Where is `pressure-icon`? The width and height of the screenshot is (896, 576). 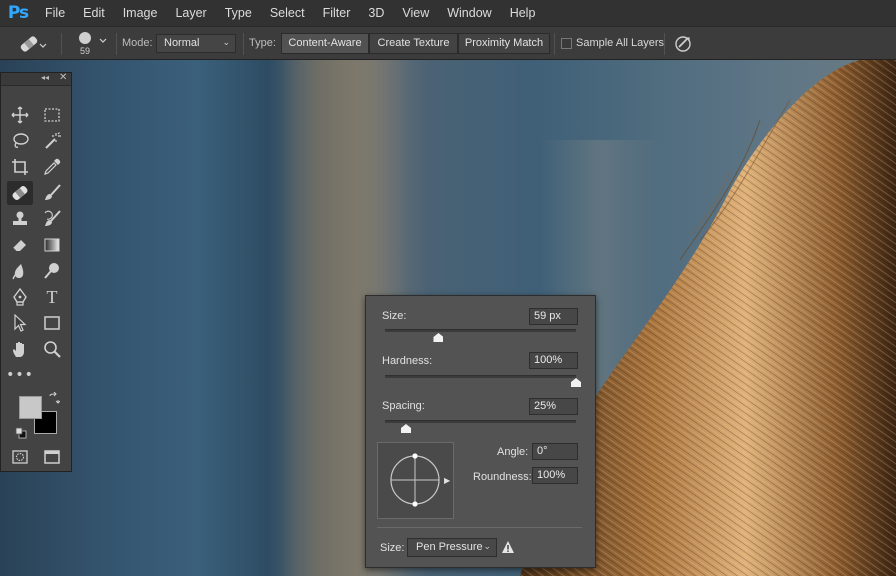
pressure-icon is located at coordinates (683, 44).